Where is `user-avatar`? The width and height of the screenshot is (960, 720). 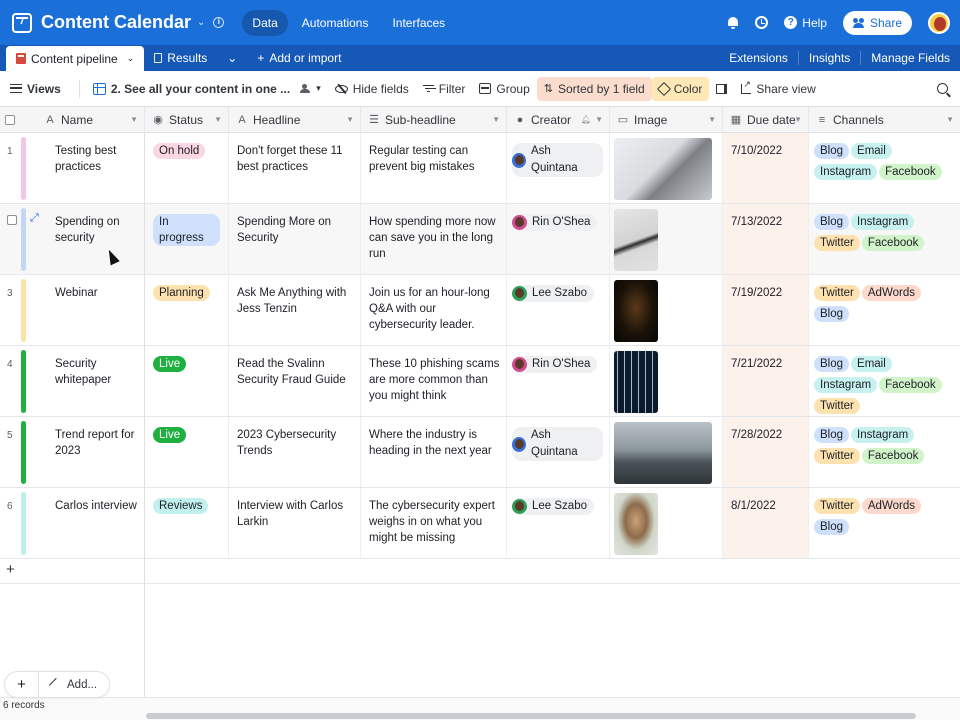
user-avatar is located at coordinates (939, 22).